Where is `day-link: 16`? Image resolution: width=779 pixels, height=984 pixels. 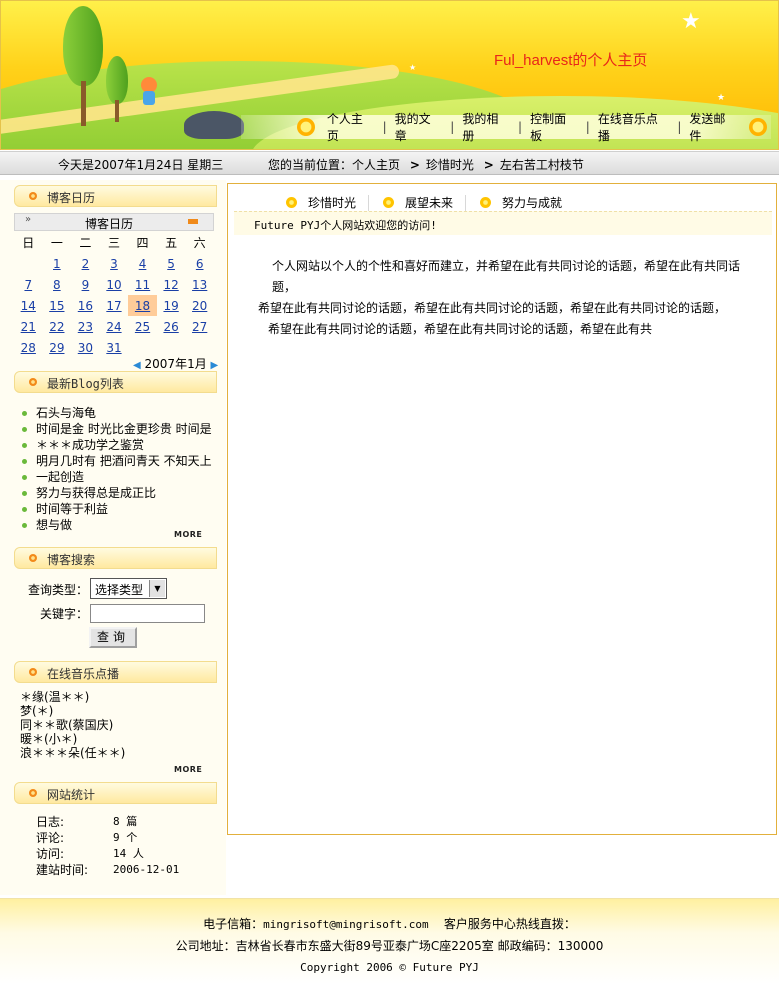 day-link: 16 is located at coordinates (85, 306).